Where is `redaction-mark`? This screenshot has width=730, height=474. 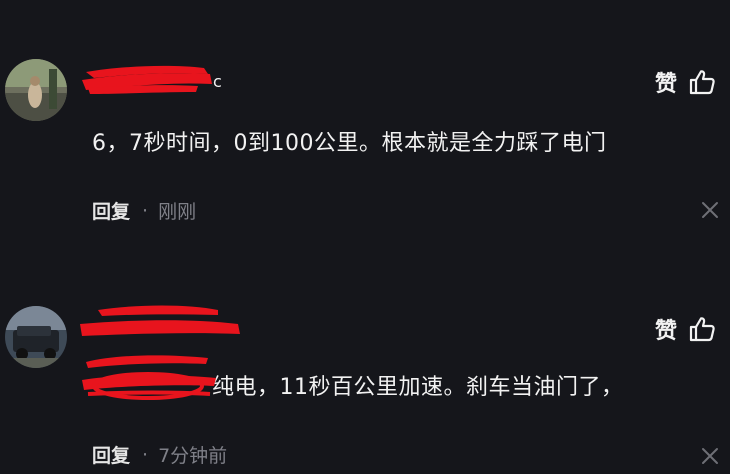 redaction-mark is located at coordinates (160, 320).